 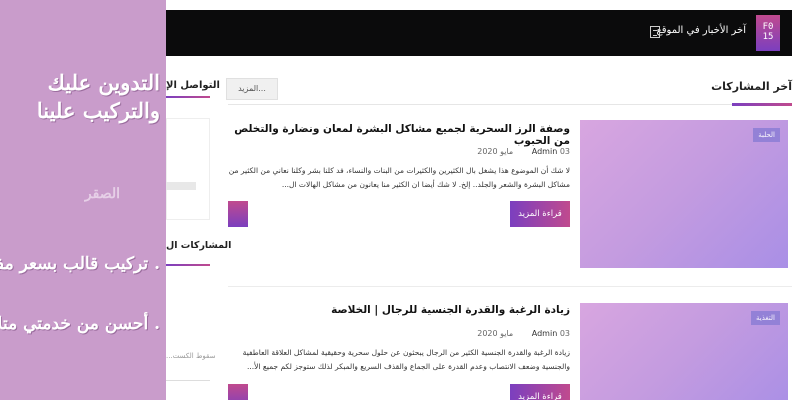 I want to click on site-logo: F0 15, so click(x=768, y=33).